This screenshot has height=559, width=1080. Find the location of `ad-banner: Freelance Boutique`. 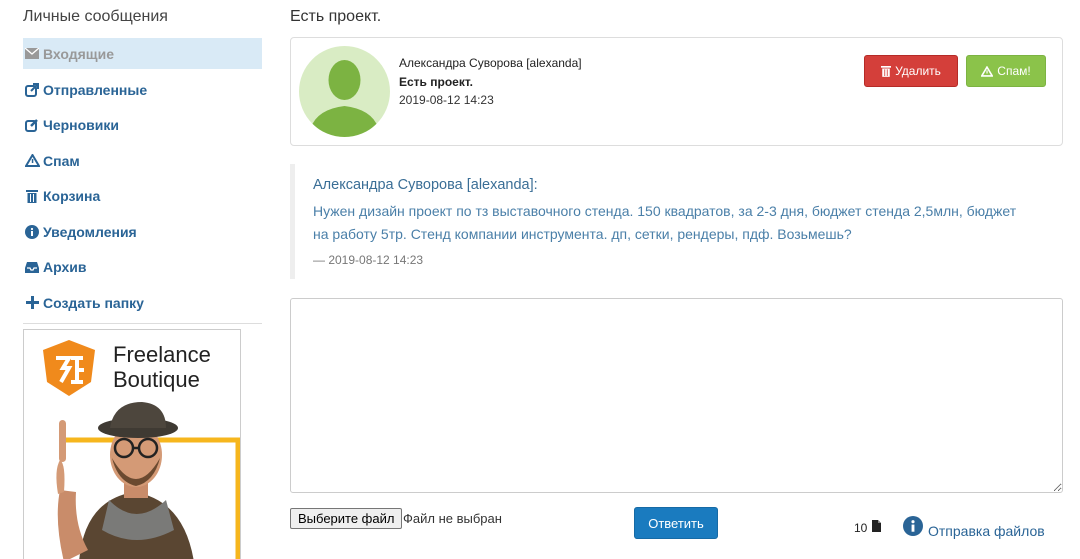

ad-banner: Freelance Boutique is located at coordinates (132, 444).